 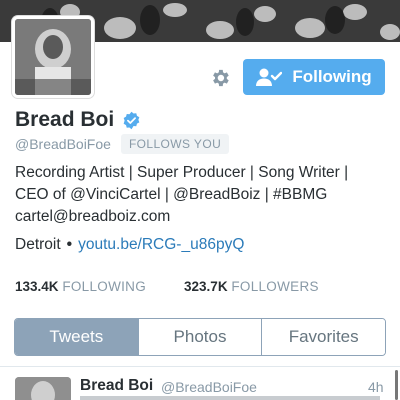 What do you see at coordinates (230, 398) in the screenshot?
I see `tweet-text-preview` at bounding box center [230, 398].